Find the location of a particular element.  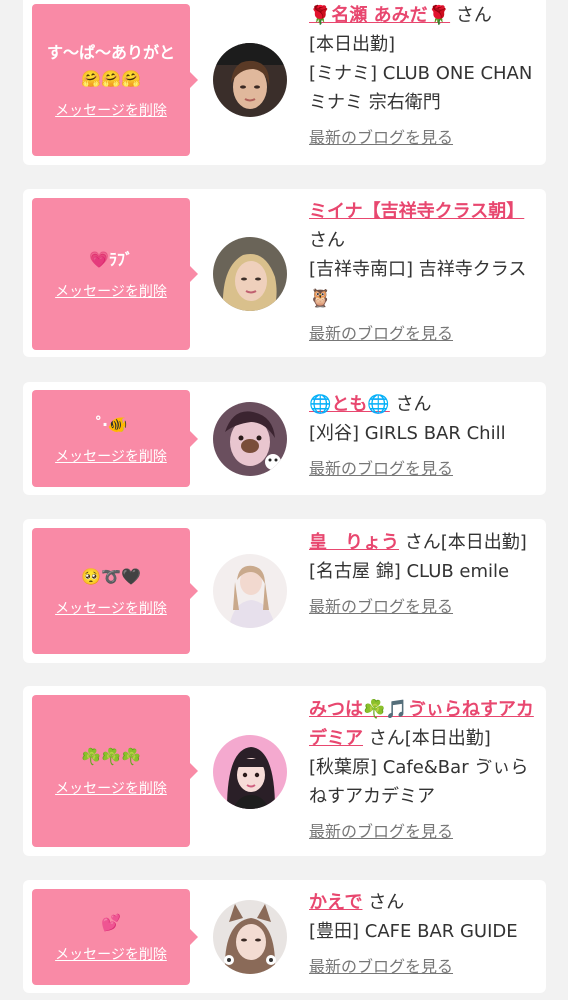

woman-blonde-avatar-icon is located at coordinates (250, 274).